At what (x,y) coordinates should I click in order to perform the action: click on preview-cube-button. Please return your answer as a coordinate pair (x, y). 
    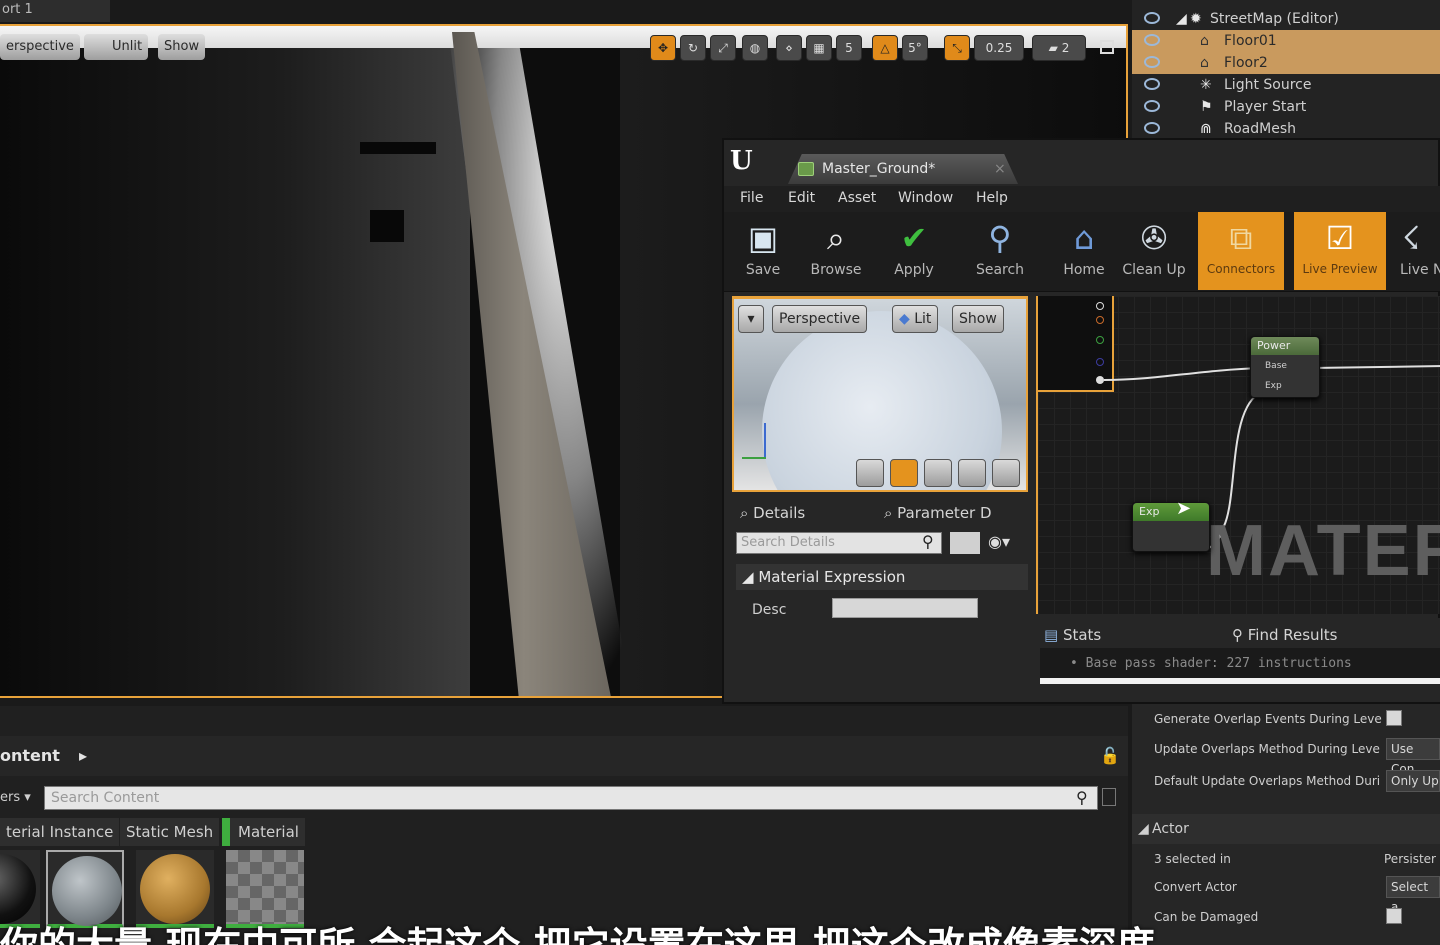
    Looking at the image, I should click on (972, 473).